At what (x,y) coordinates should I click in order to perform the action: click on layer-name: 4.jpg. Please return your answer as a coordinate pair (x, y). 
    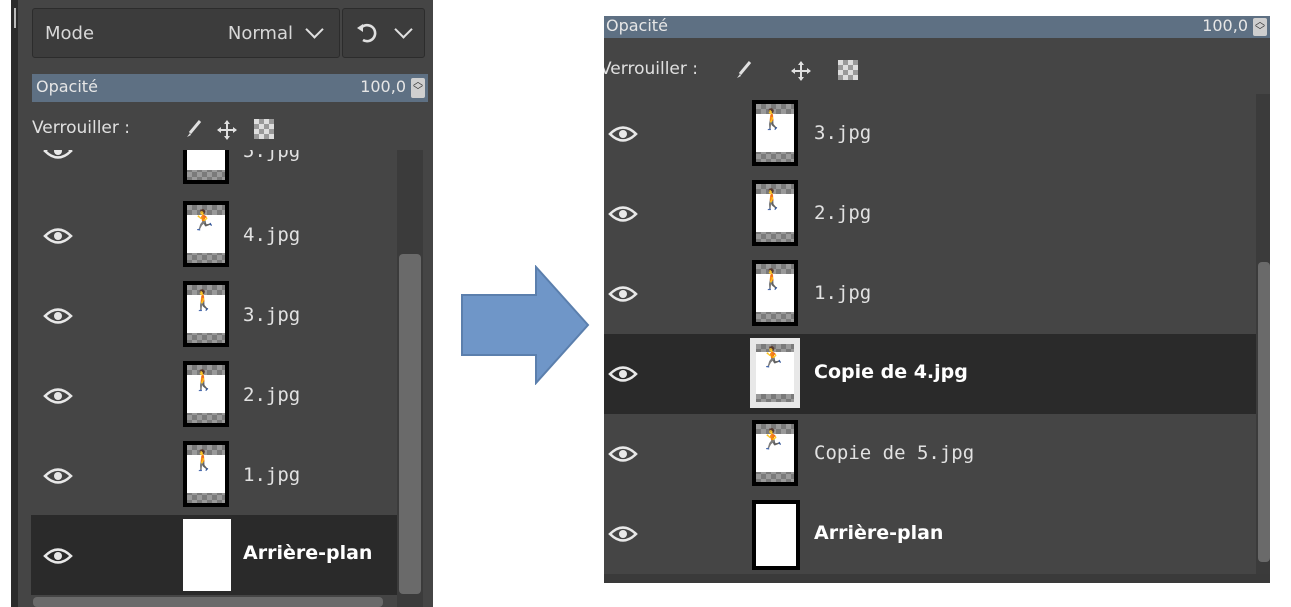
    Looking at the image, I should click on (272, 235).